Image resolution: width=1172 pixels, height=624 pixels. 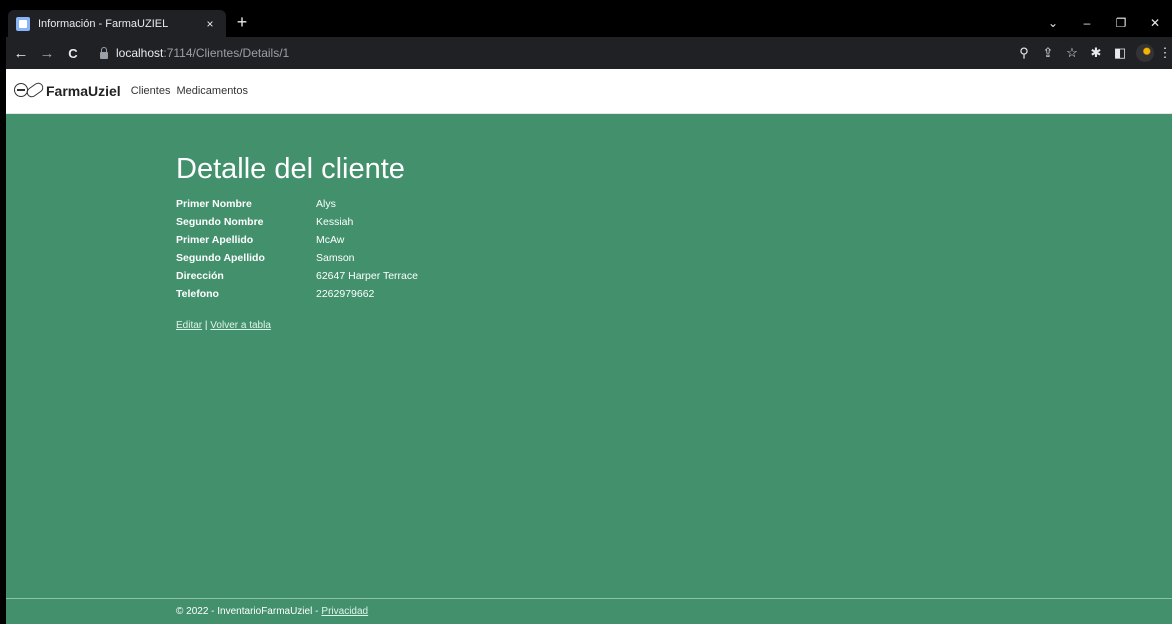 I want to click on tab-title: Información - FarmaUZIEL, so click(x=103, y=23).